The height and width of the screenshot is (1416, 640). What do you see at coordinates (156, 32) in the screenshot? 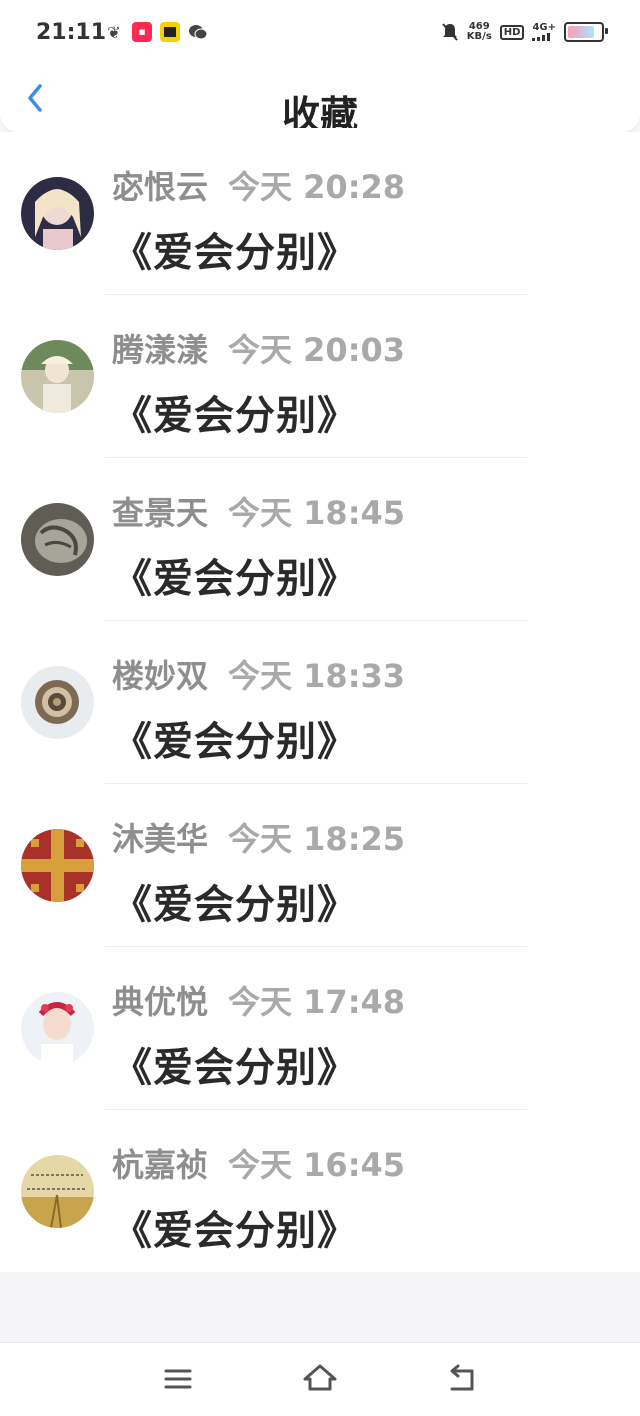
I see `notification-icons: ❦ ■` at bounding box center [156, 32].